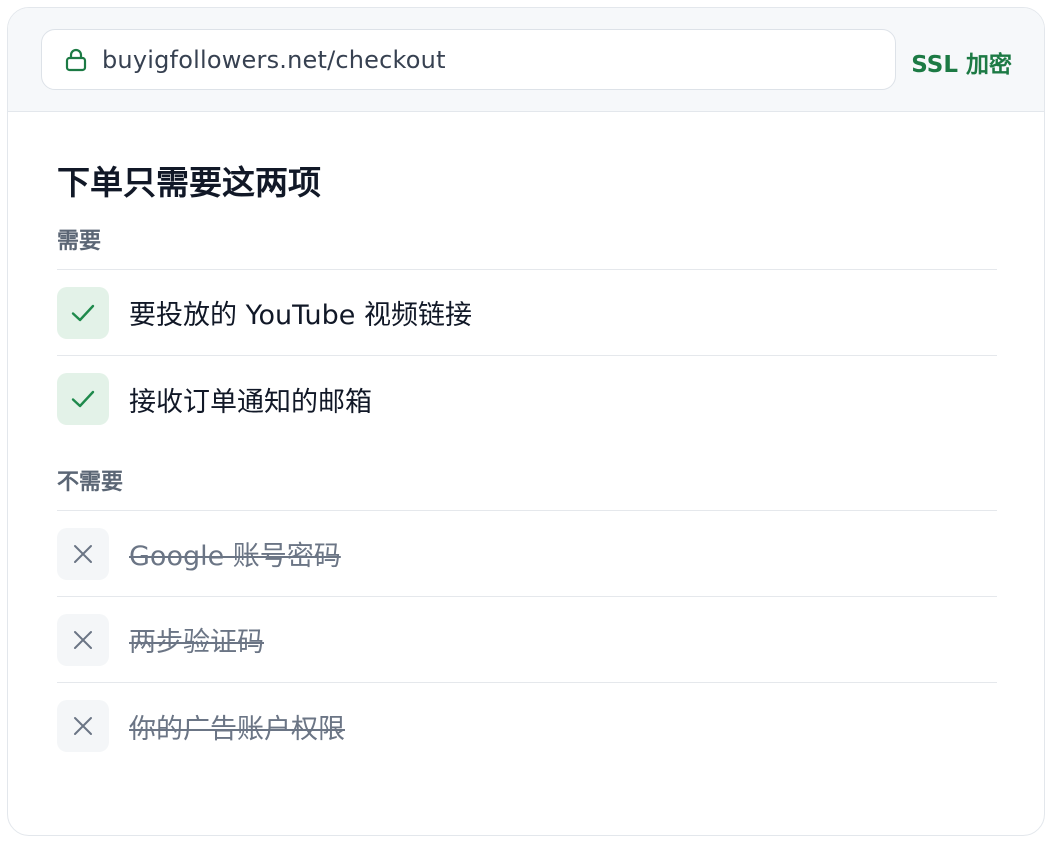 The height and width of the screenshot is (843, 1052). What do you see at coordinates (79, 241) in the screenshot?
I see `needed-section-label: 需要` at bounding box center [79, 241].